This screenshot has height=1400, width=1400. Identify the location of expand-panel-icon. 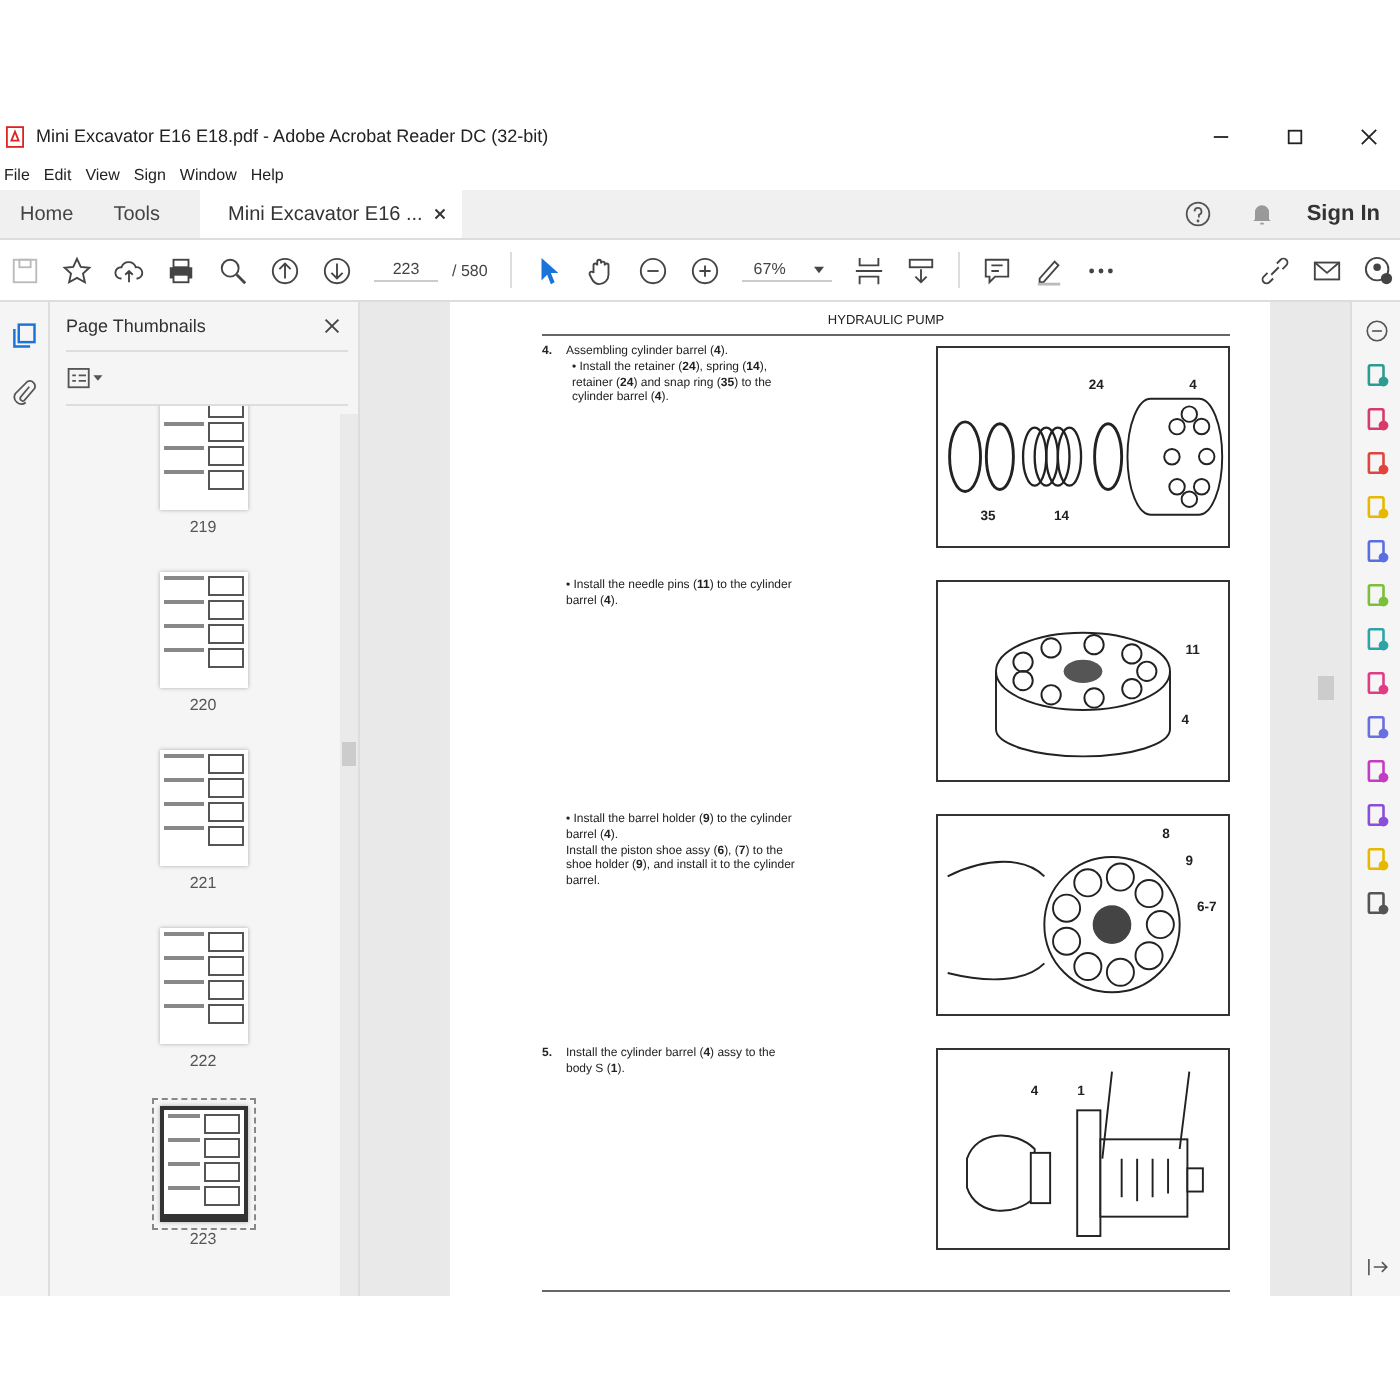
(1376, 1267).